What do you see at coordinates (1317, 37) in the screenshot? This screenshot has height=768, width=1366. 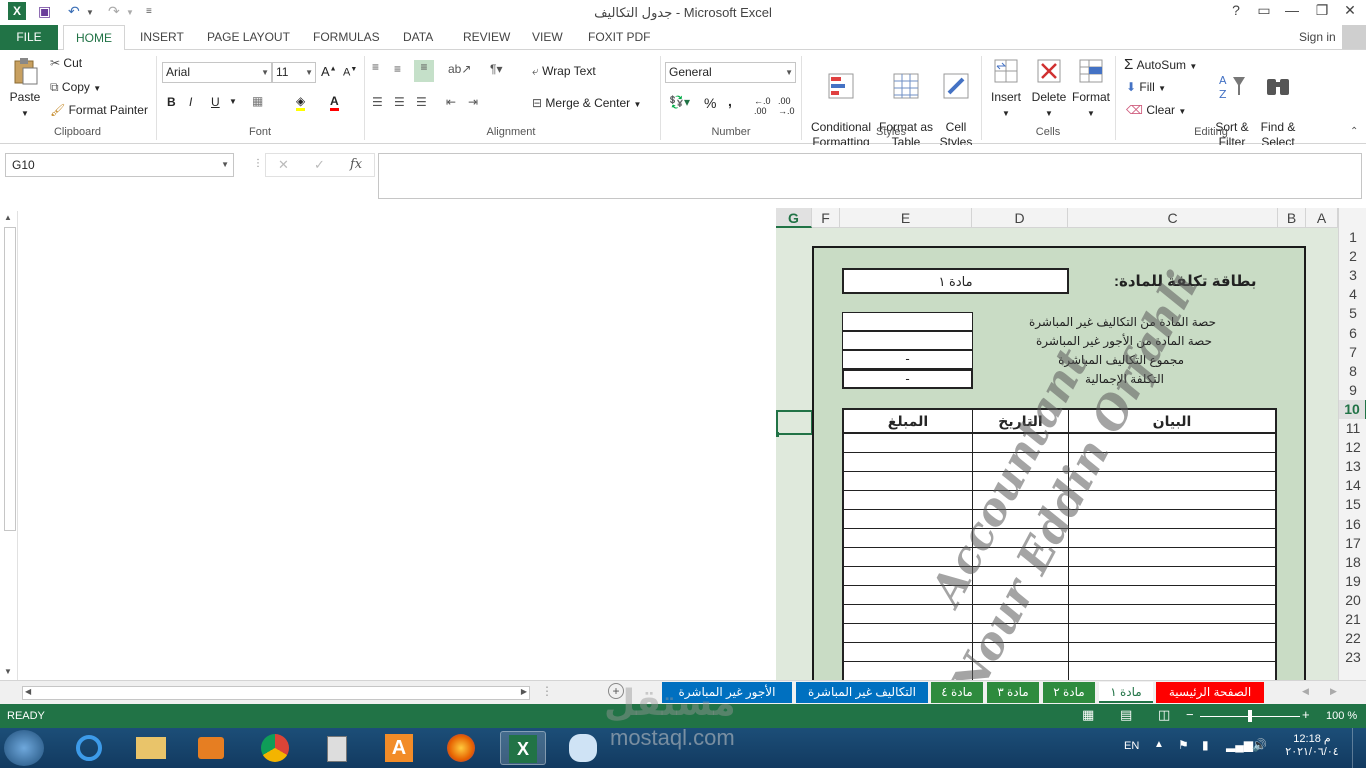 I see `sign-in-link: Sign in` at bounding box center [1317, 37].